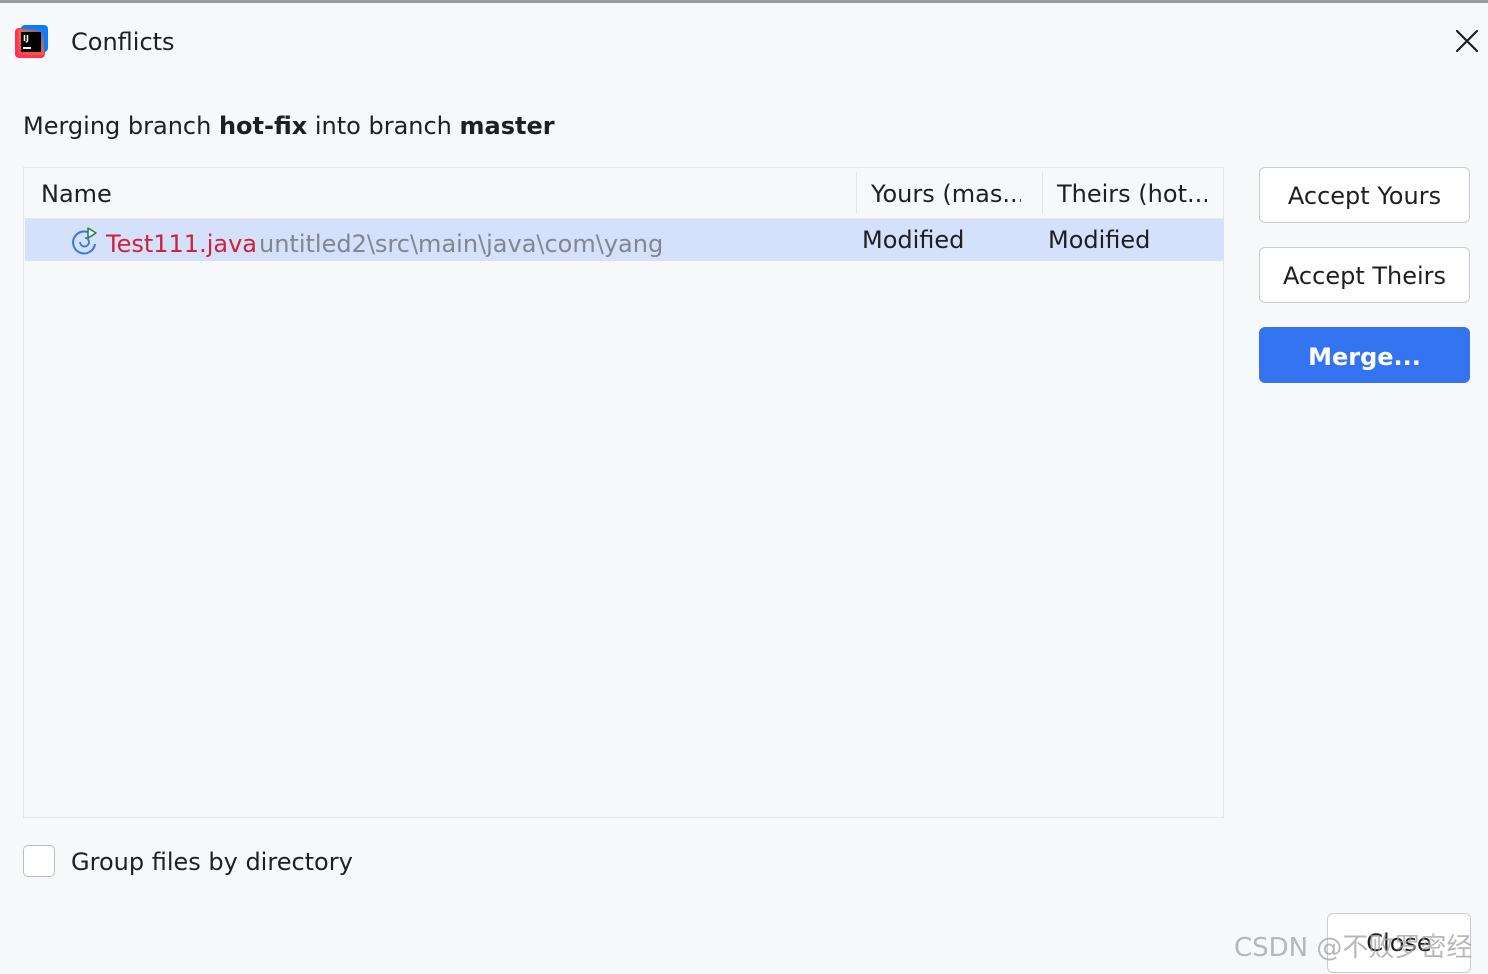  Describe the element at coordinates (1399, 943) in the screenshot. I see `close-button: Close` at that location.